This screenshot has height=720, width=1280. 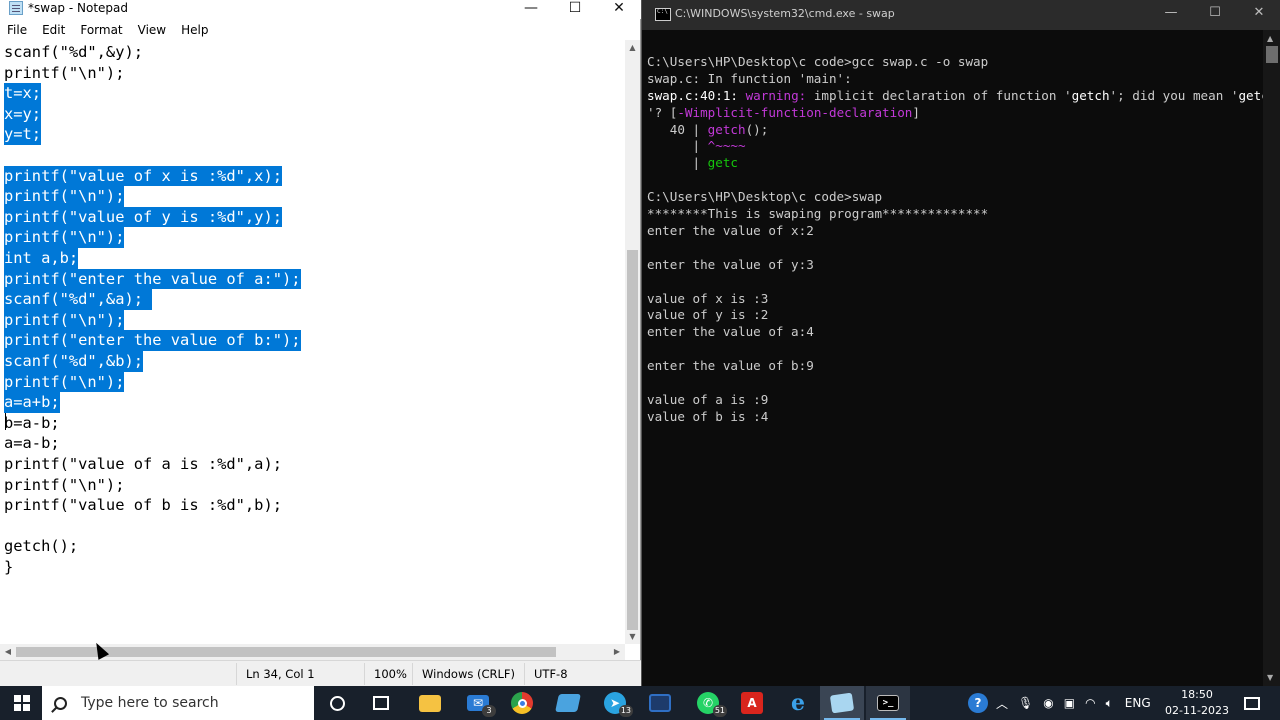 I want to click on status-line-col: Ln 34, Col 1, so click(x=280, y=674).